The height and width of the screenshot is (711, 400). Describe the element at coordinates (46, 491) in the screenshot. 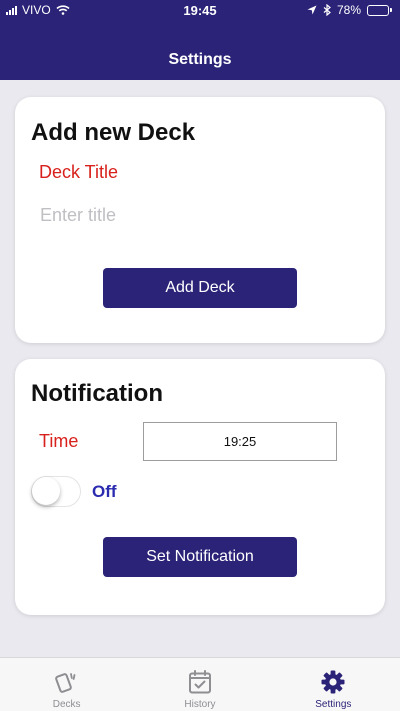

I see `toggle-knob` at that location.